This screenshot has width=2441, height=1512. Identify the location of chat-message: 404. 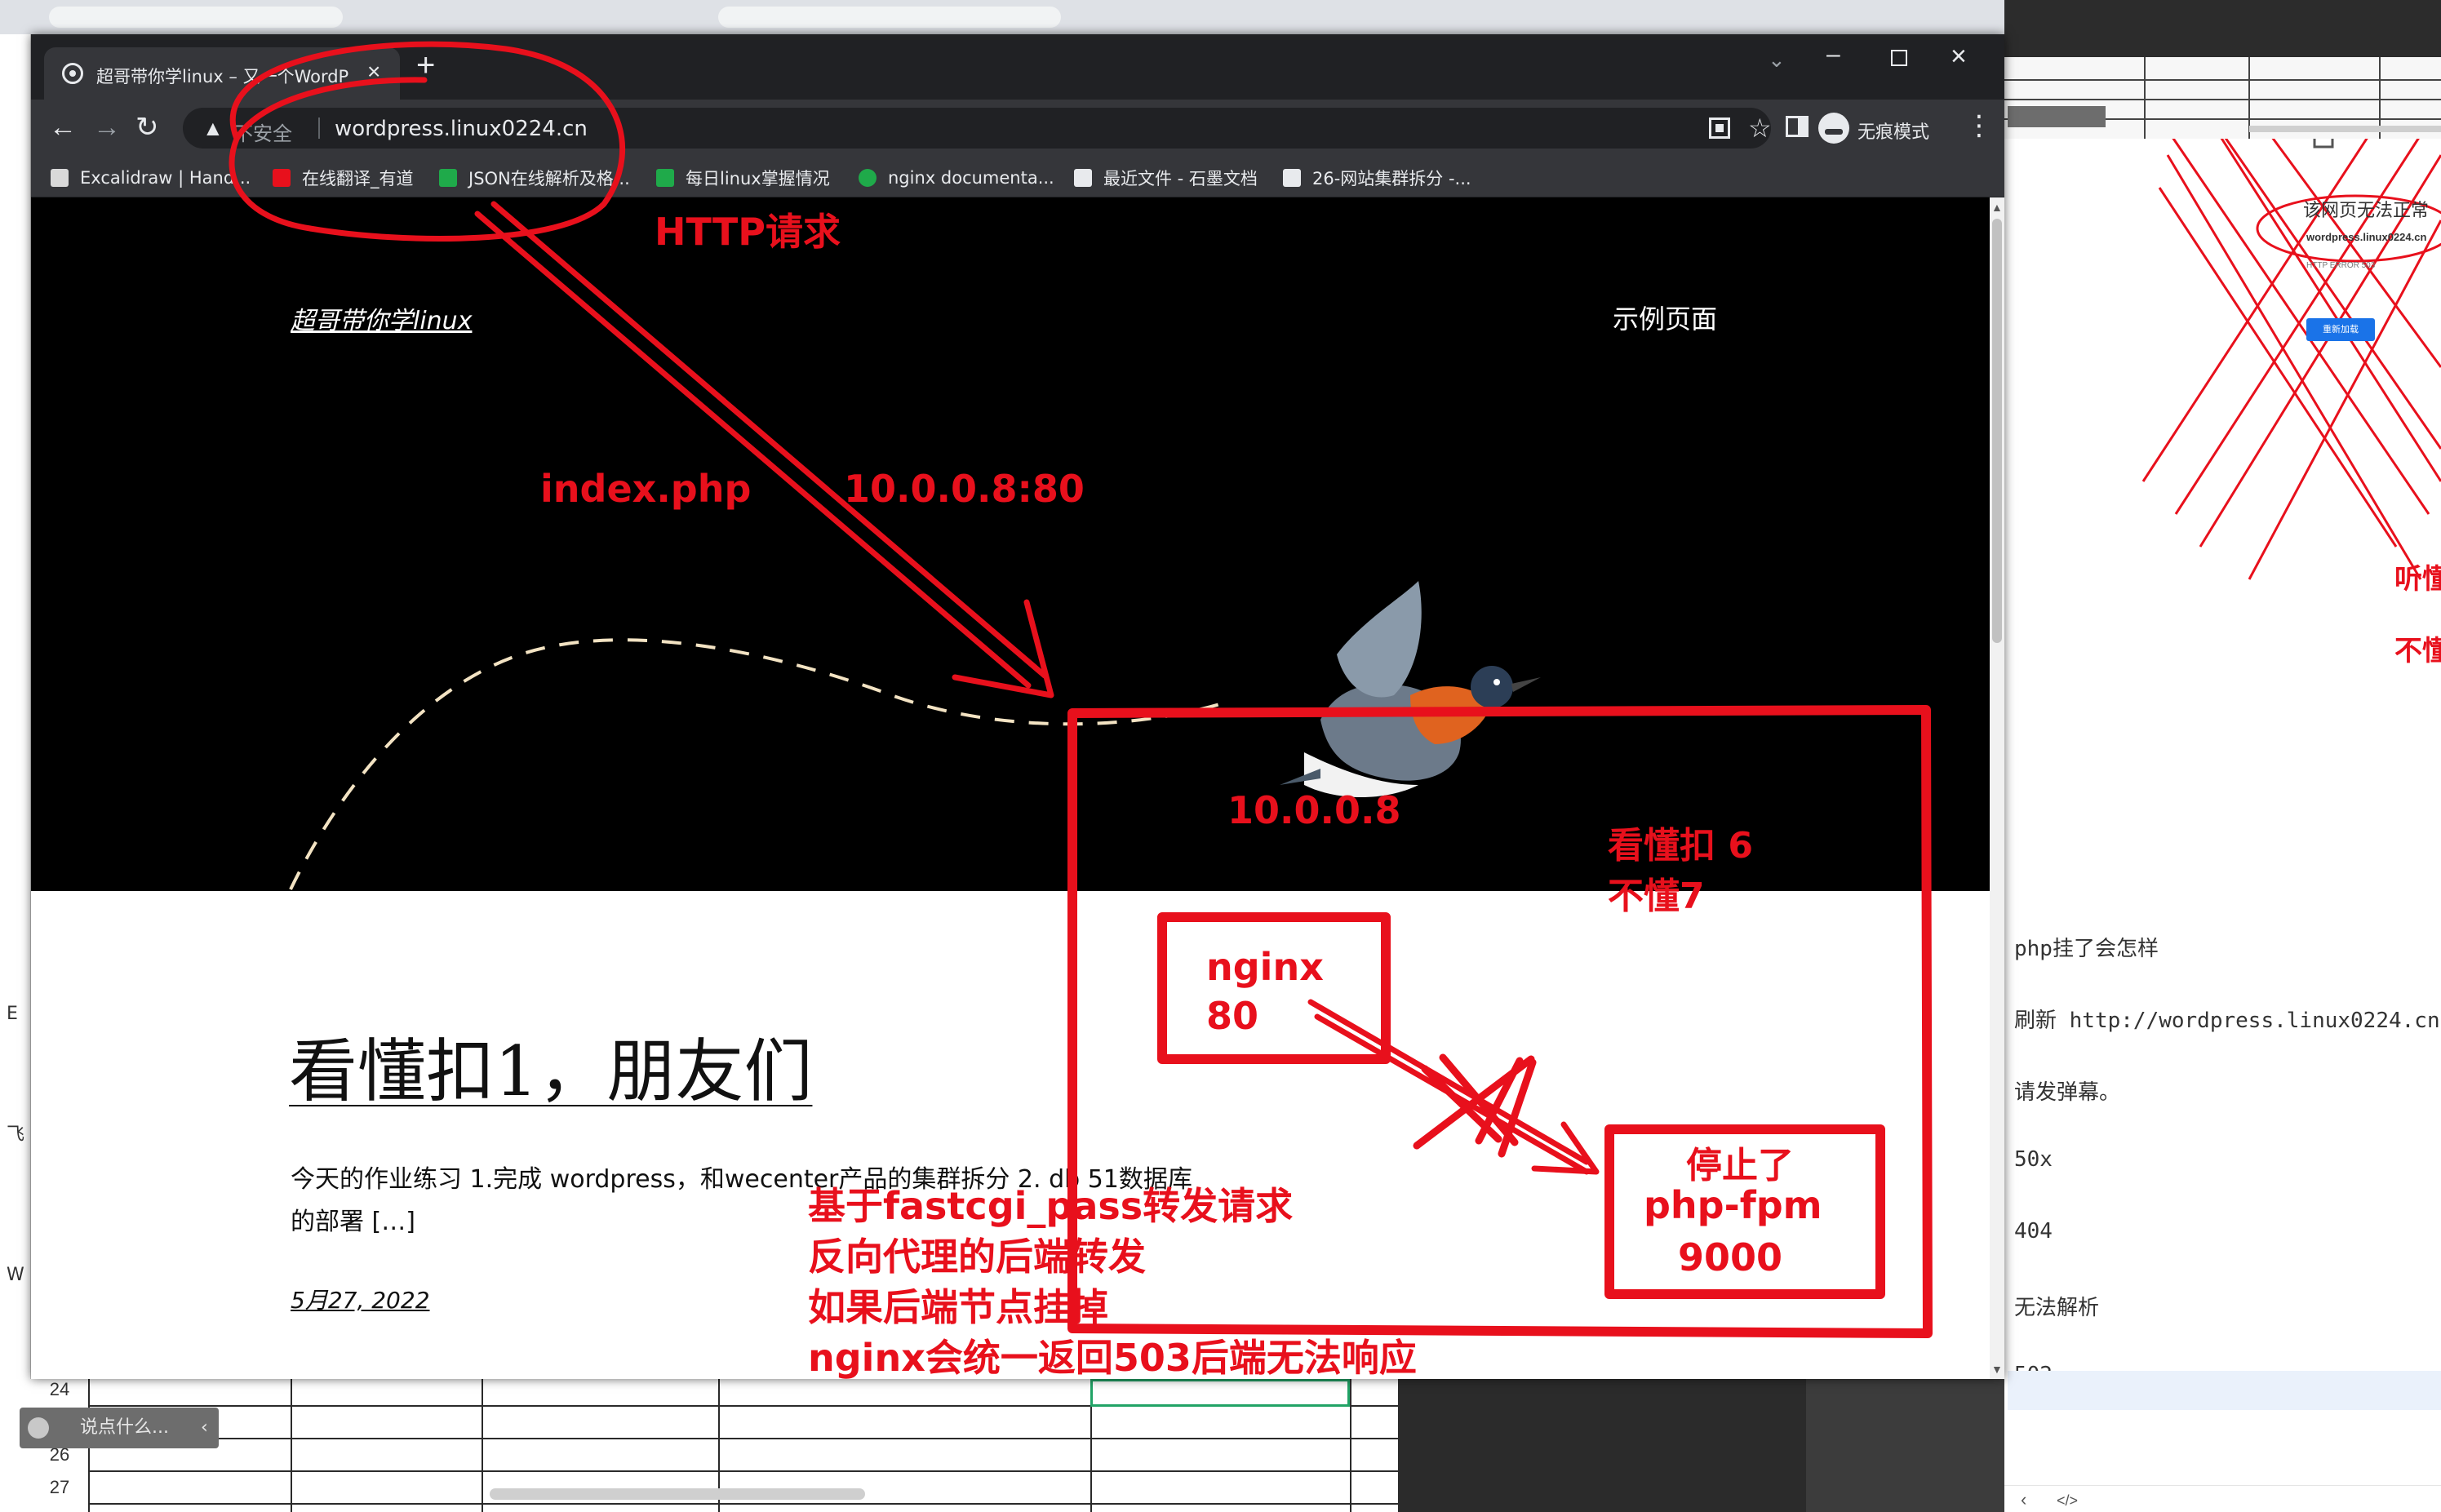
(2034, 1231).